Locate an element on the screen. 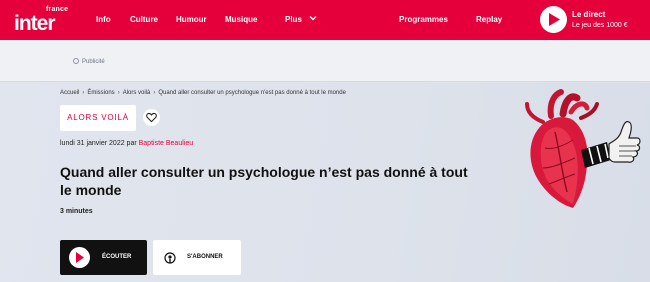 The width and height of the screenshot is (650, 282). nav-item-musique: Musique is located at coordinates (241, 19).